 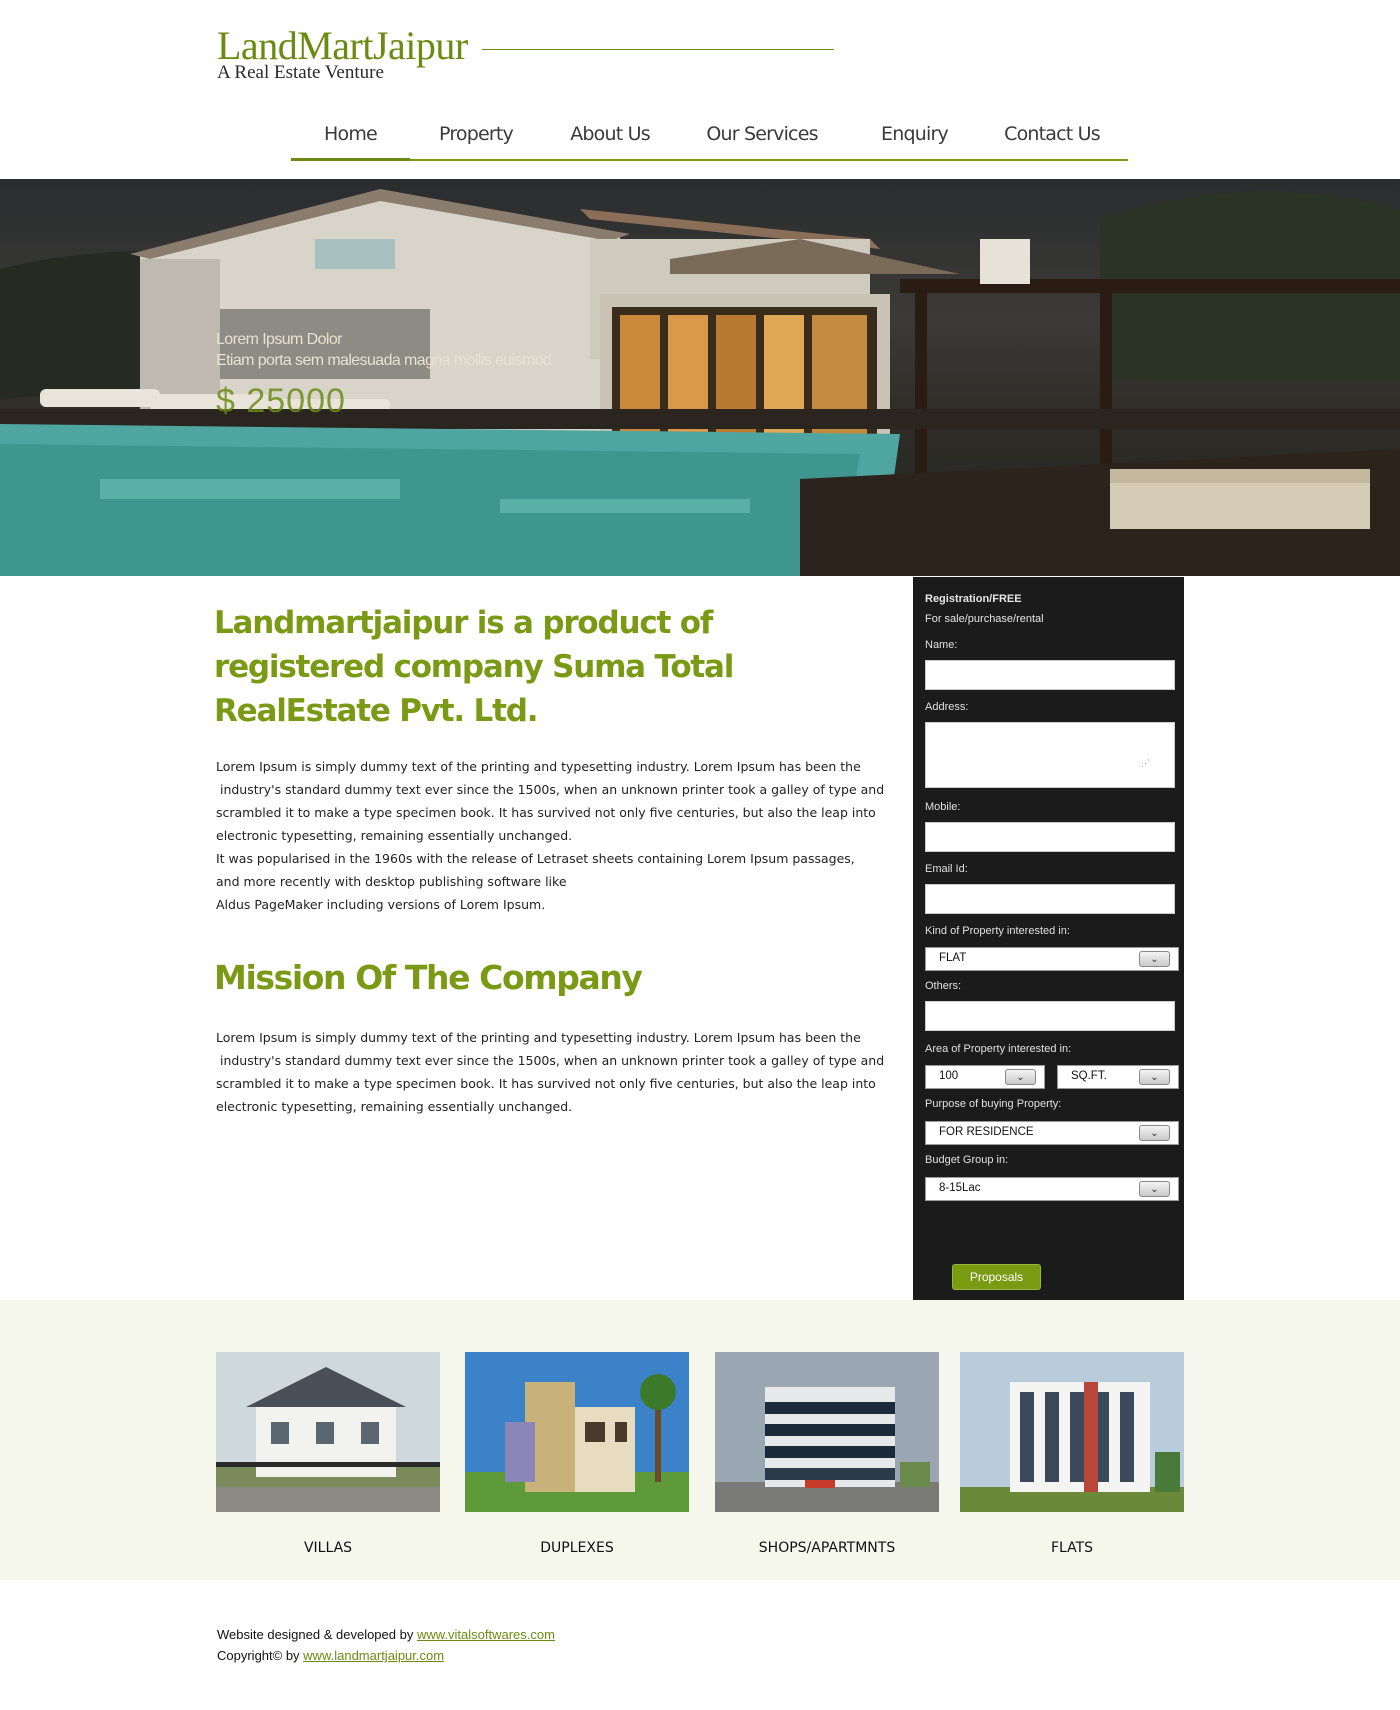 I want to click on property-card-flats: FLATS, so click(x=1072, y=1454).